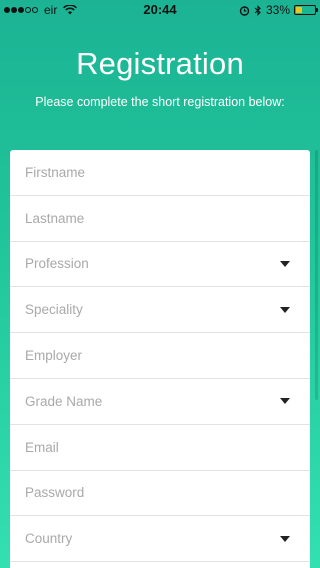 This screenshot has width=320, height=568. What do you see at coordinates (160, 402) in the screenshot?
I see `grade-name-dropdown: Grade Name` at bounding box center [160, 402].